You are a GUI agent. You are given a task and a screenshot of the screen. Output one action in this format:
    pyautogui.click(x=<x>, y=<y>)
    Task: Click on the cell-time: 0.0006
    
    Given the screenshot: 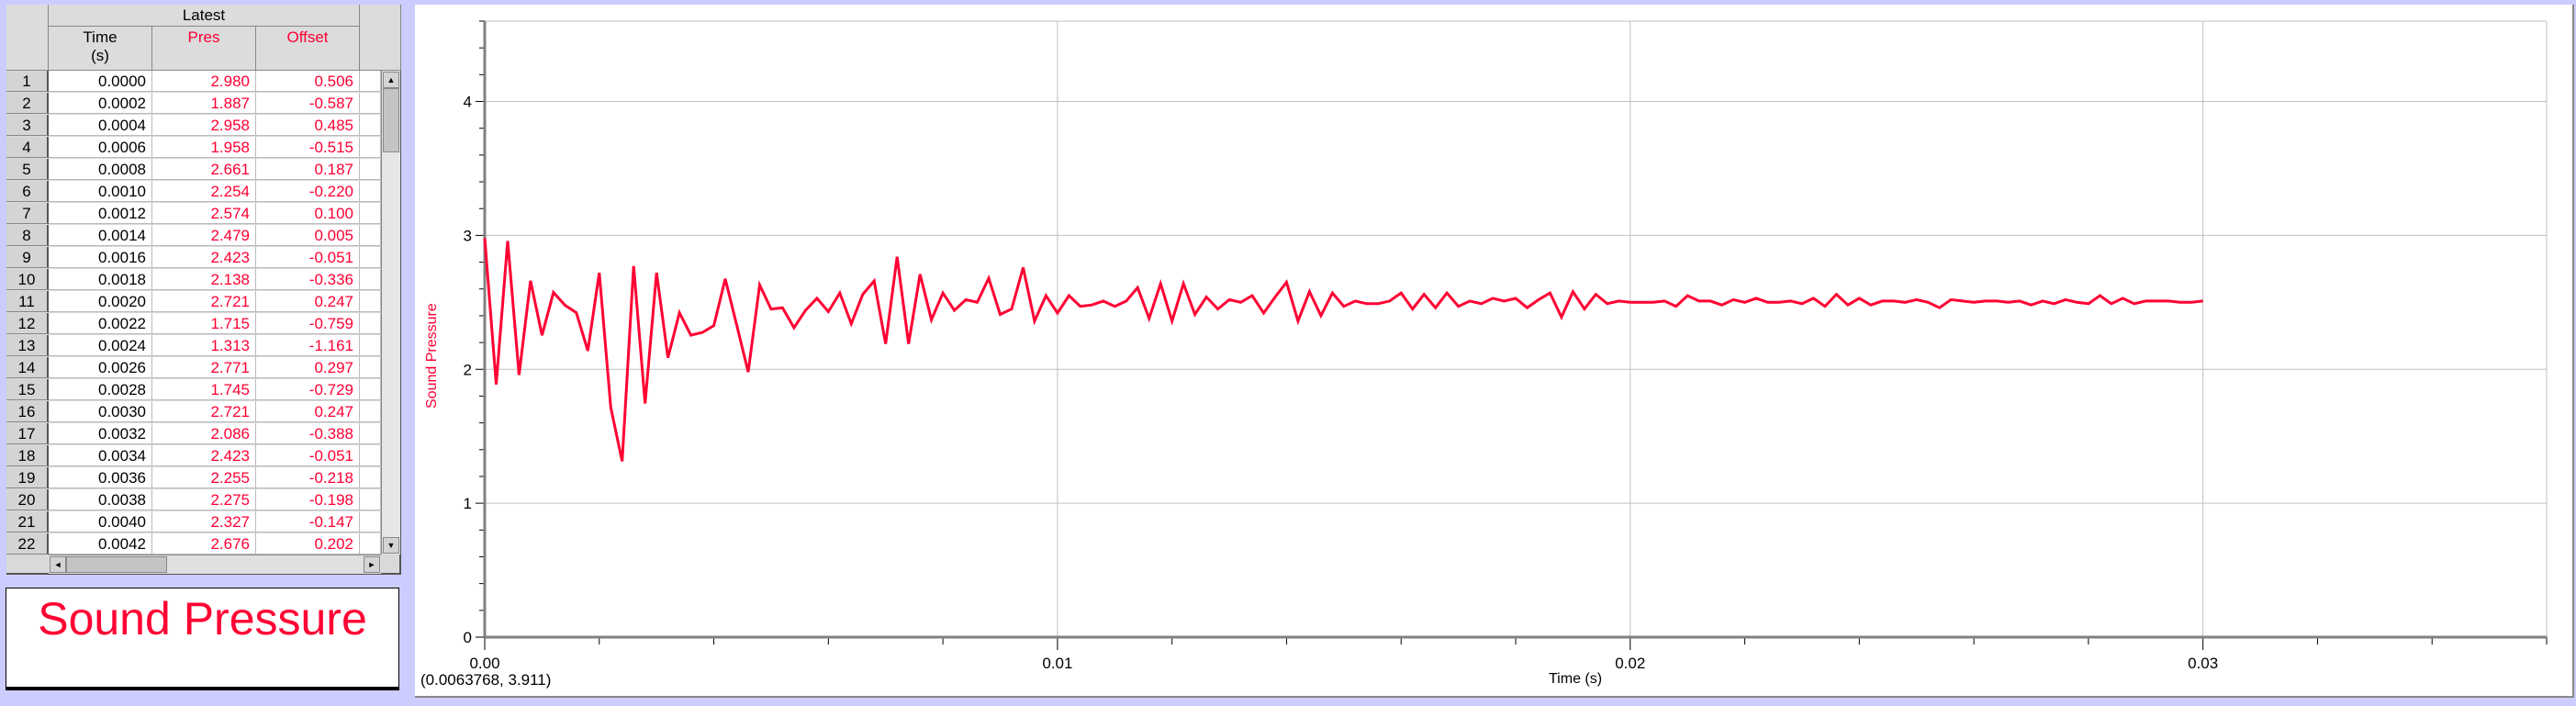 What is the action you would take?
    pyautogui.click(x=100, y=147)
    